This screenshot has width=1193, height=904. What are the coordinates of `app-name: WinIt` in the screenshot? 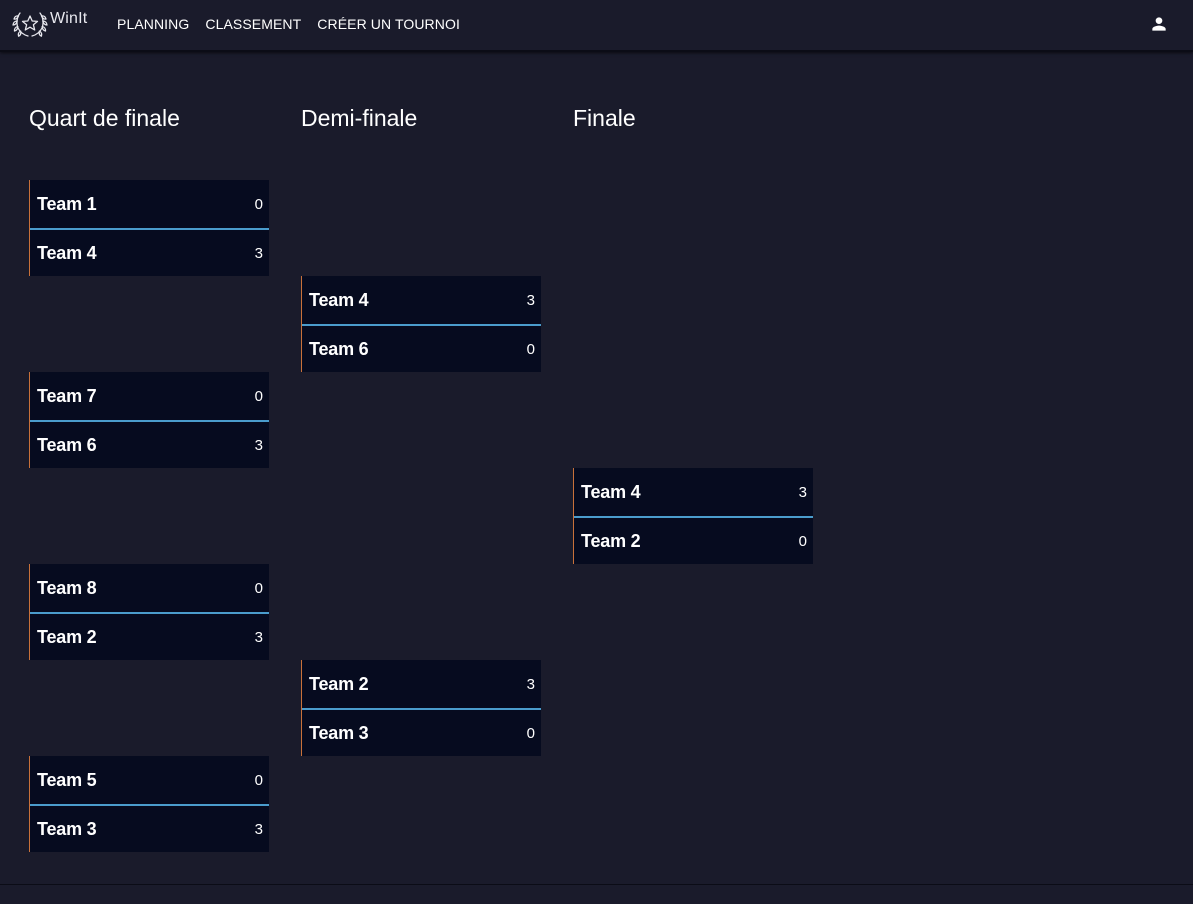 It's located at (69, 18).